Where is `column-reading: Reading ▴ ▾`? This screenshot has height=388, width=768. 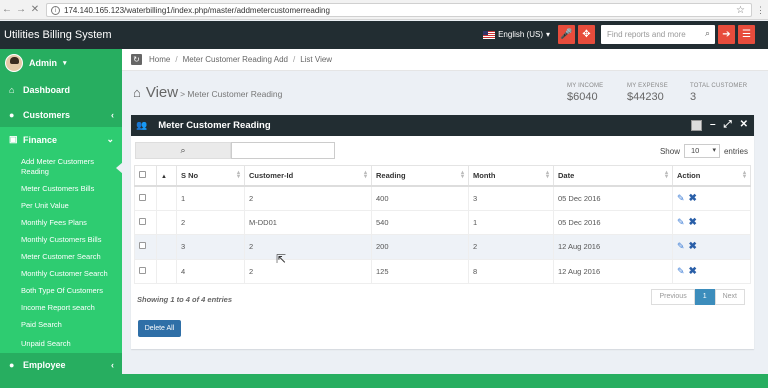 column-reading: Reading ▴ ▾ is located at coordinates (420, 176).